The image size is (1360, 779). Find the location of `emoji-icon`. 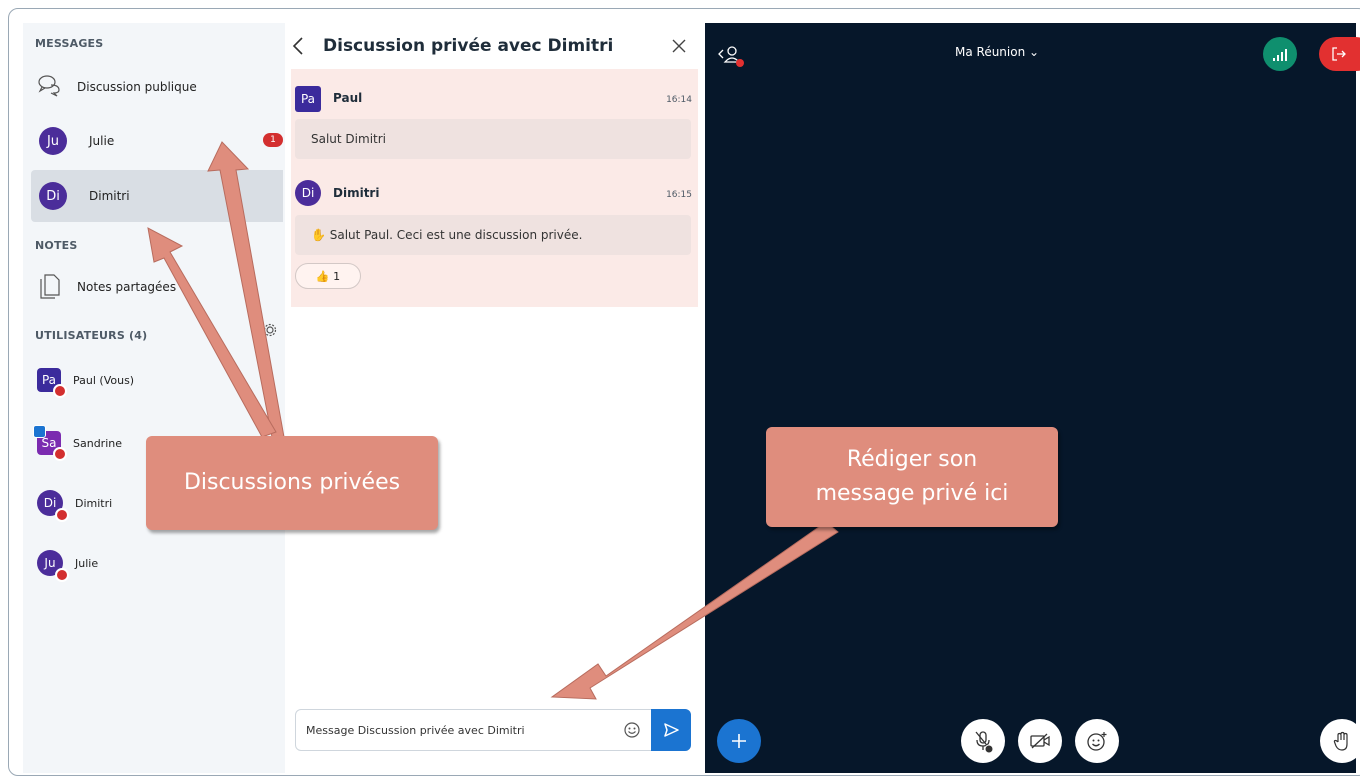

emoji-icon is located at coordinates (632, 730).